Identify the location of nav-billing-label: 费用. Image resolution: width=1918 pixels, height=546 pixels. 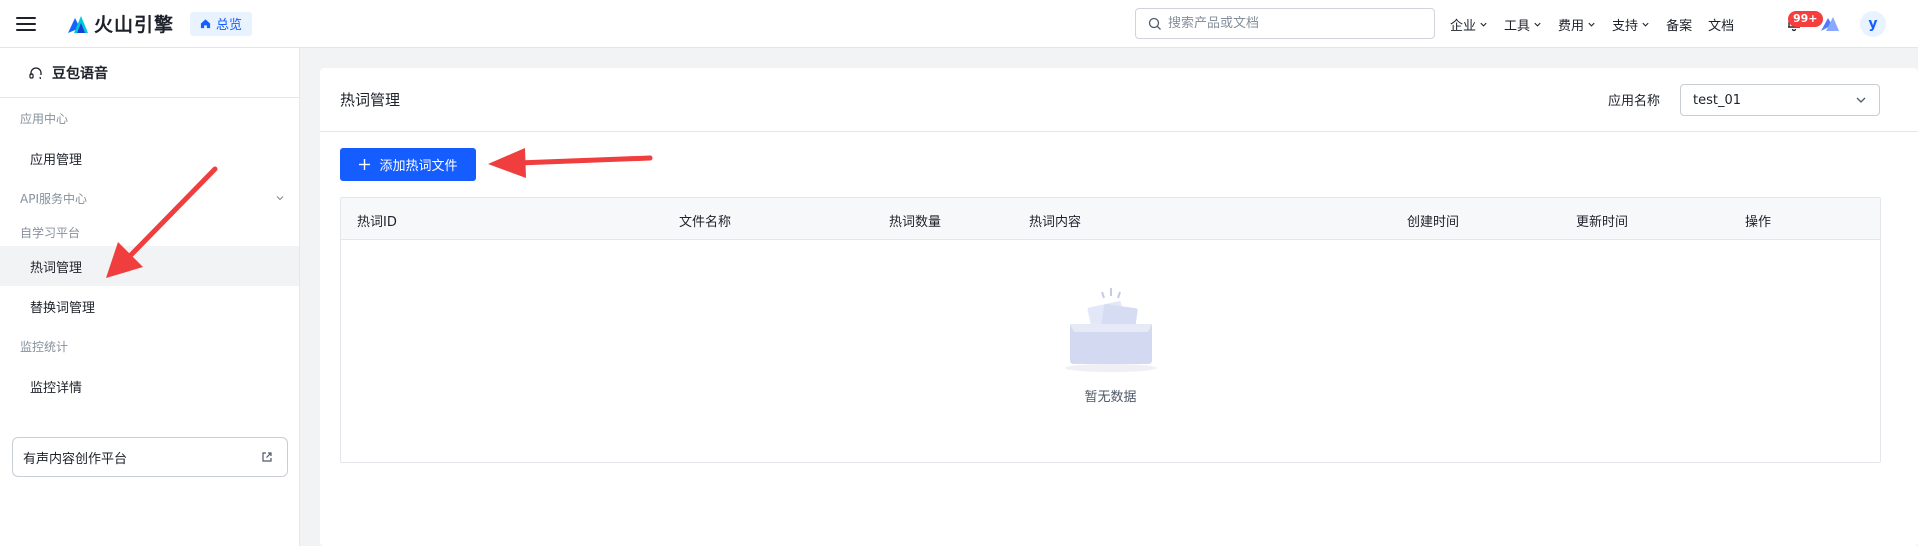
(1571, 26).